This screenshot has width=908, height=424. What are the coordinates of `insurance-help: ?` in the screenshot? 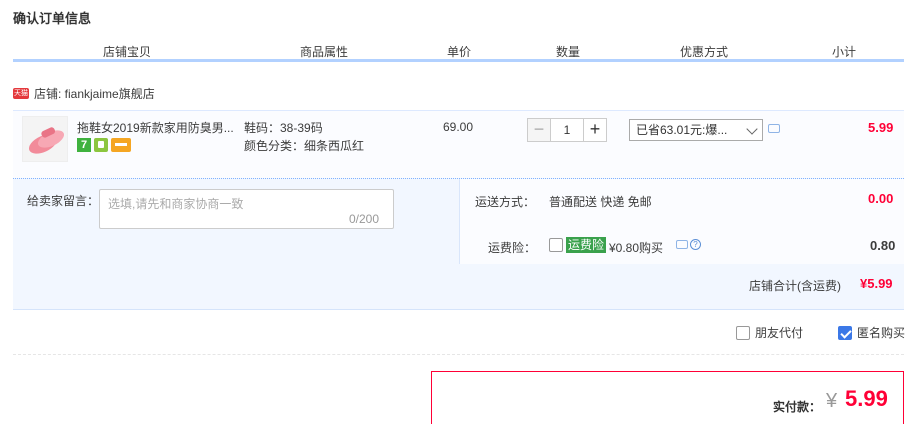 It's located at (688, 244).